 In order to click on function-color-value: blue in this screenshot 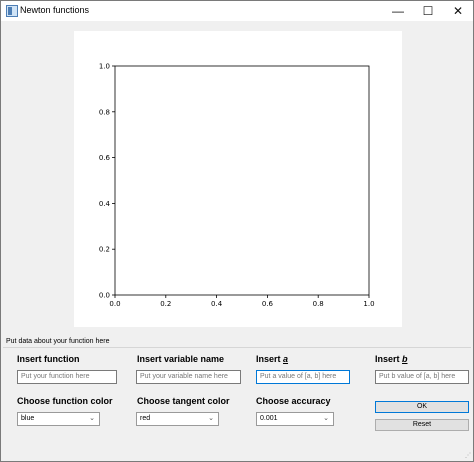, I will do `click(28, 418)`.